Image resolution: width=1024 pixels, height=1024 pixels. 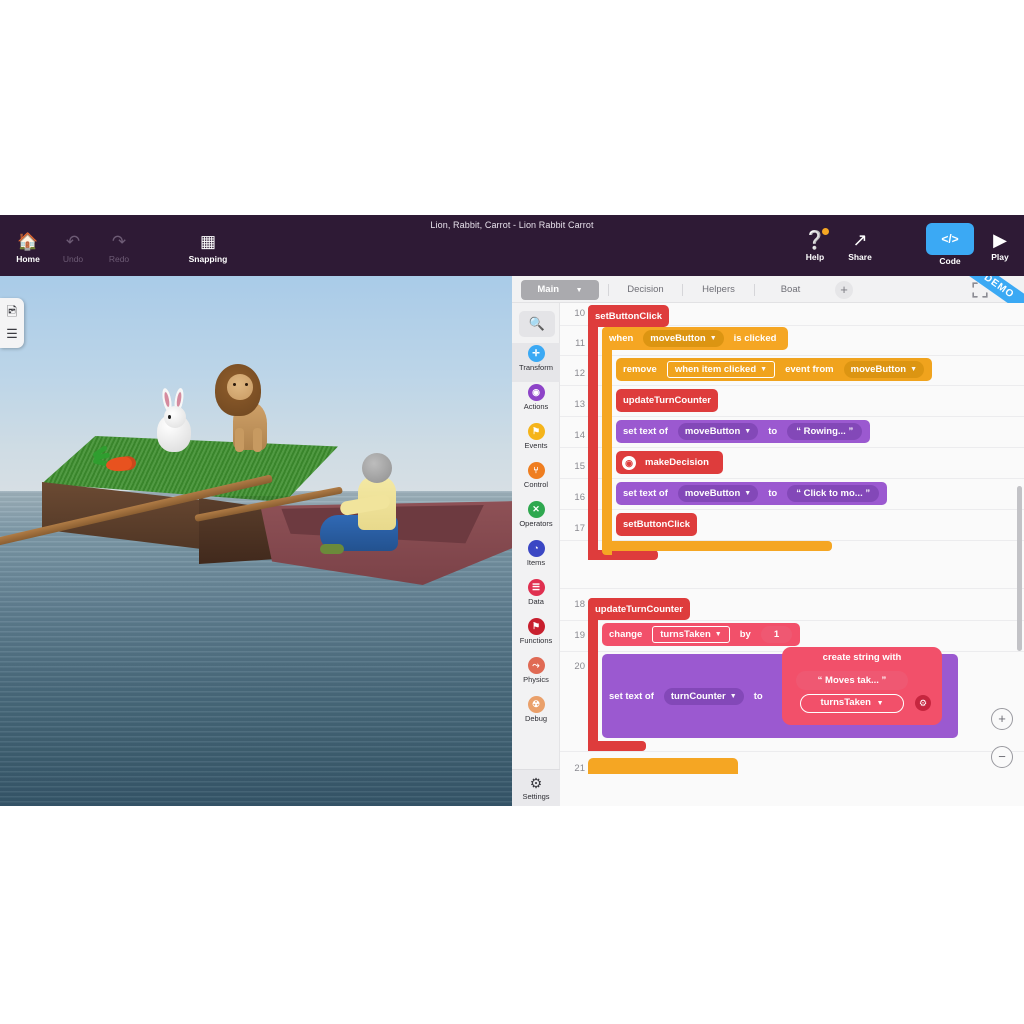 I want to click on block-updateTurnCounter-definition: updateTurnCounter, so click(x=639, y=609).